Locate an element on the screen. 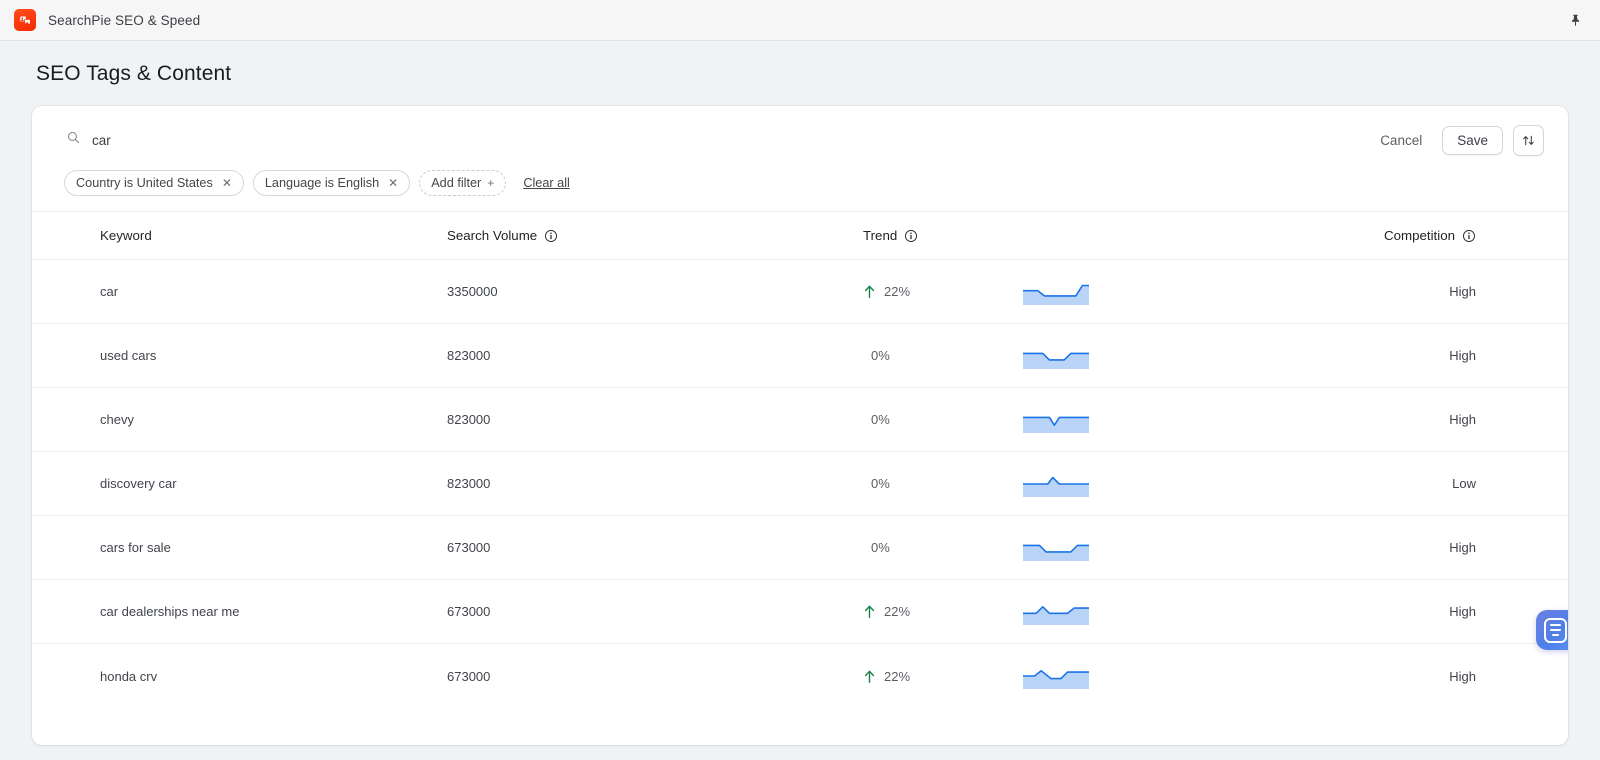 The width and height of the screenshot is (1600, 760). cancel-button: Cancel is located at coordinates (1401, 140).